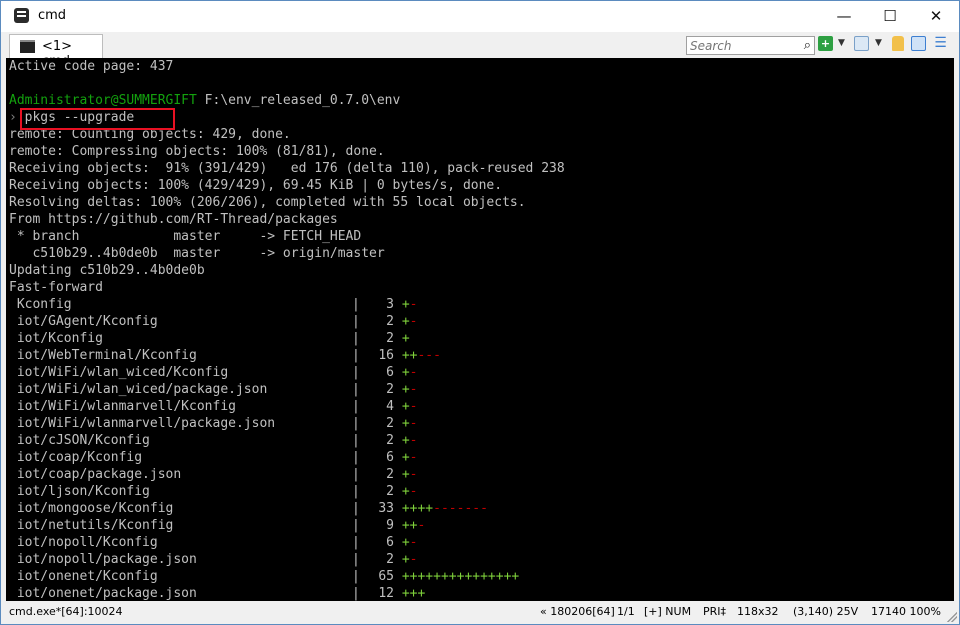 The image size is (960, 625). Describe the element at coordinates (826, 611) in the screenshot. I see `status-cursor: (3,140) 25V` at that location.